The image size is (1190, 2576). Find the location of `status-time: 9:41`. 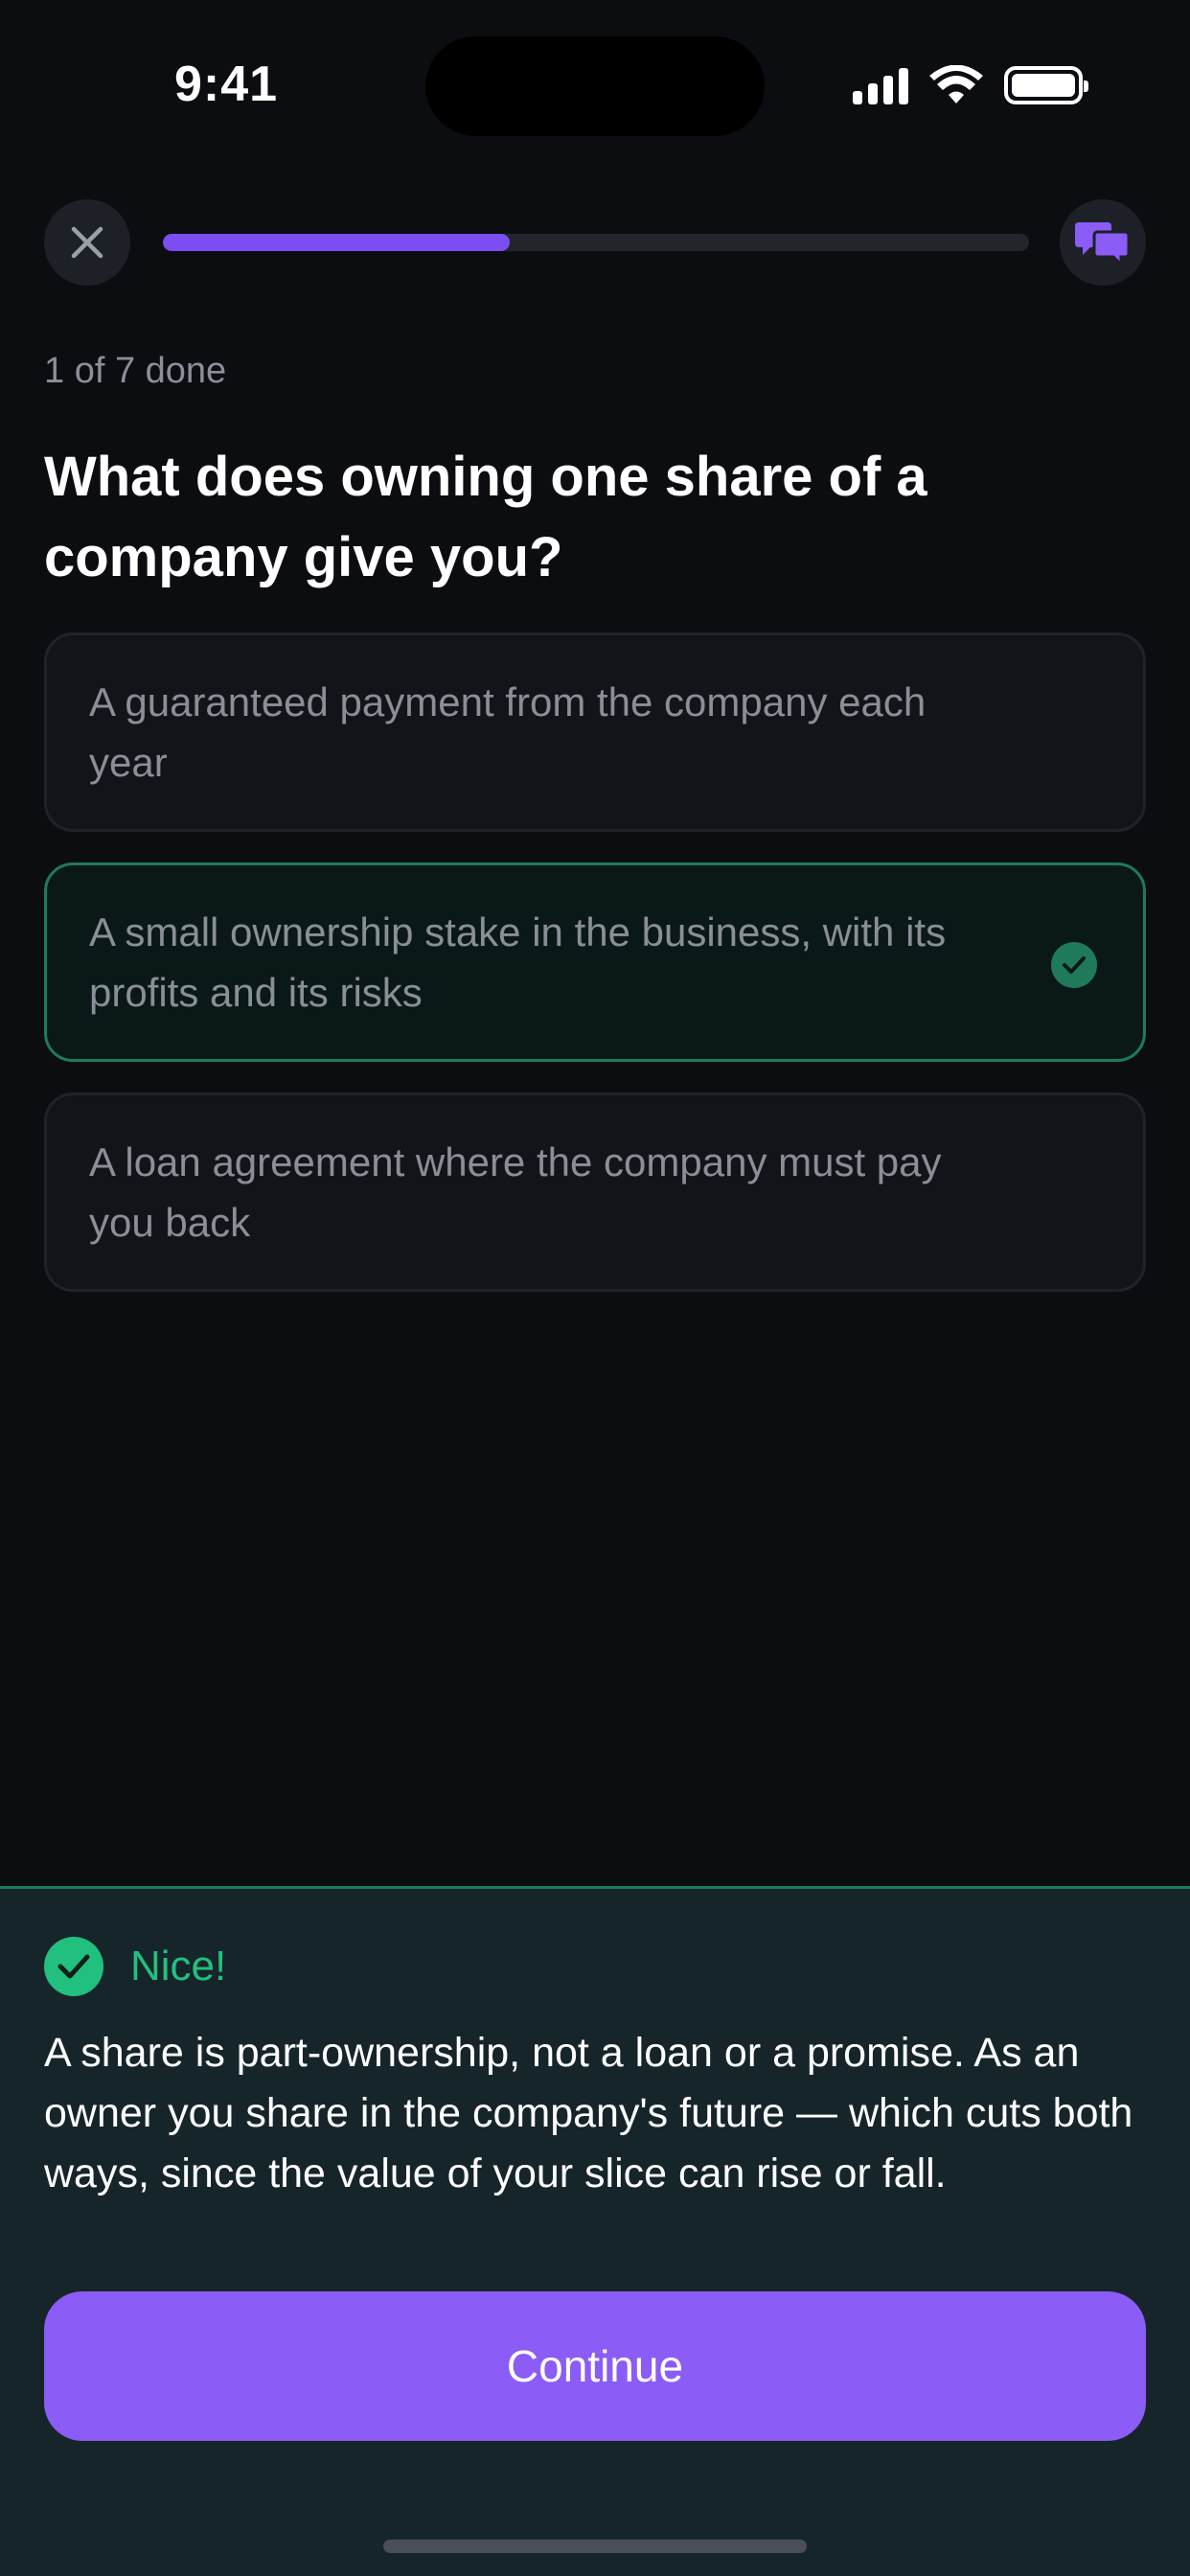

status-time: 9:41 is located at coordinates (226, 85).